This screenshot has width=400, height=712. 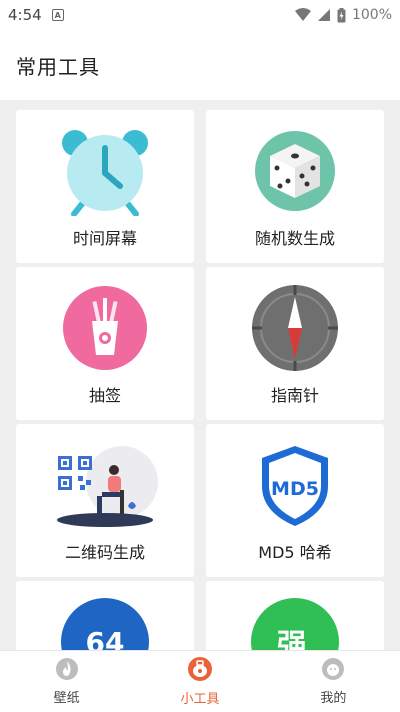 I want to click on tab-tools: 小工具, so click(x=199, y=681).